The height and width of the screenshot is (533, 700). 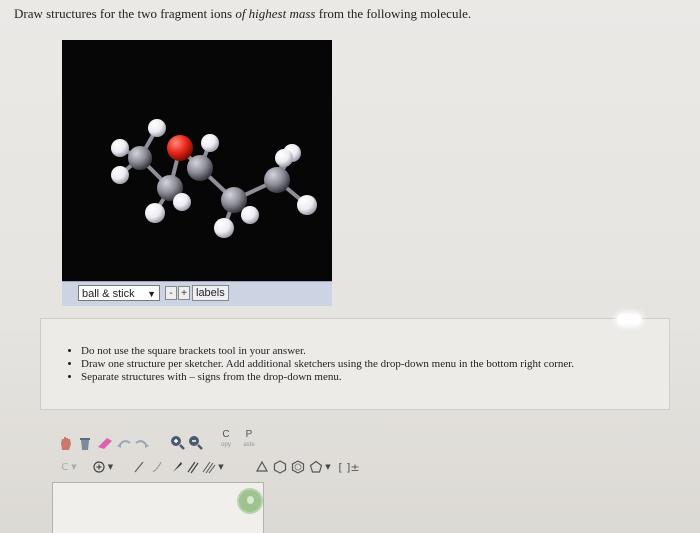 I want to click on eraser-icon, so click(x=105, y=443).